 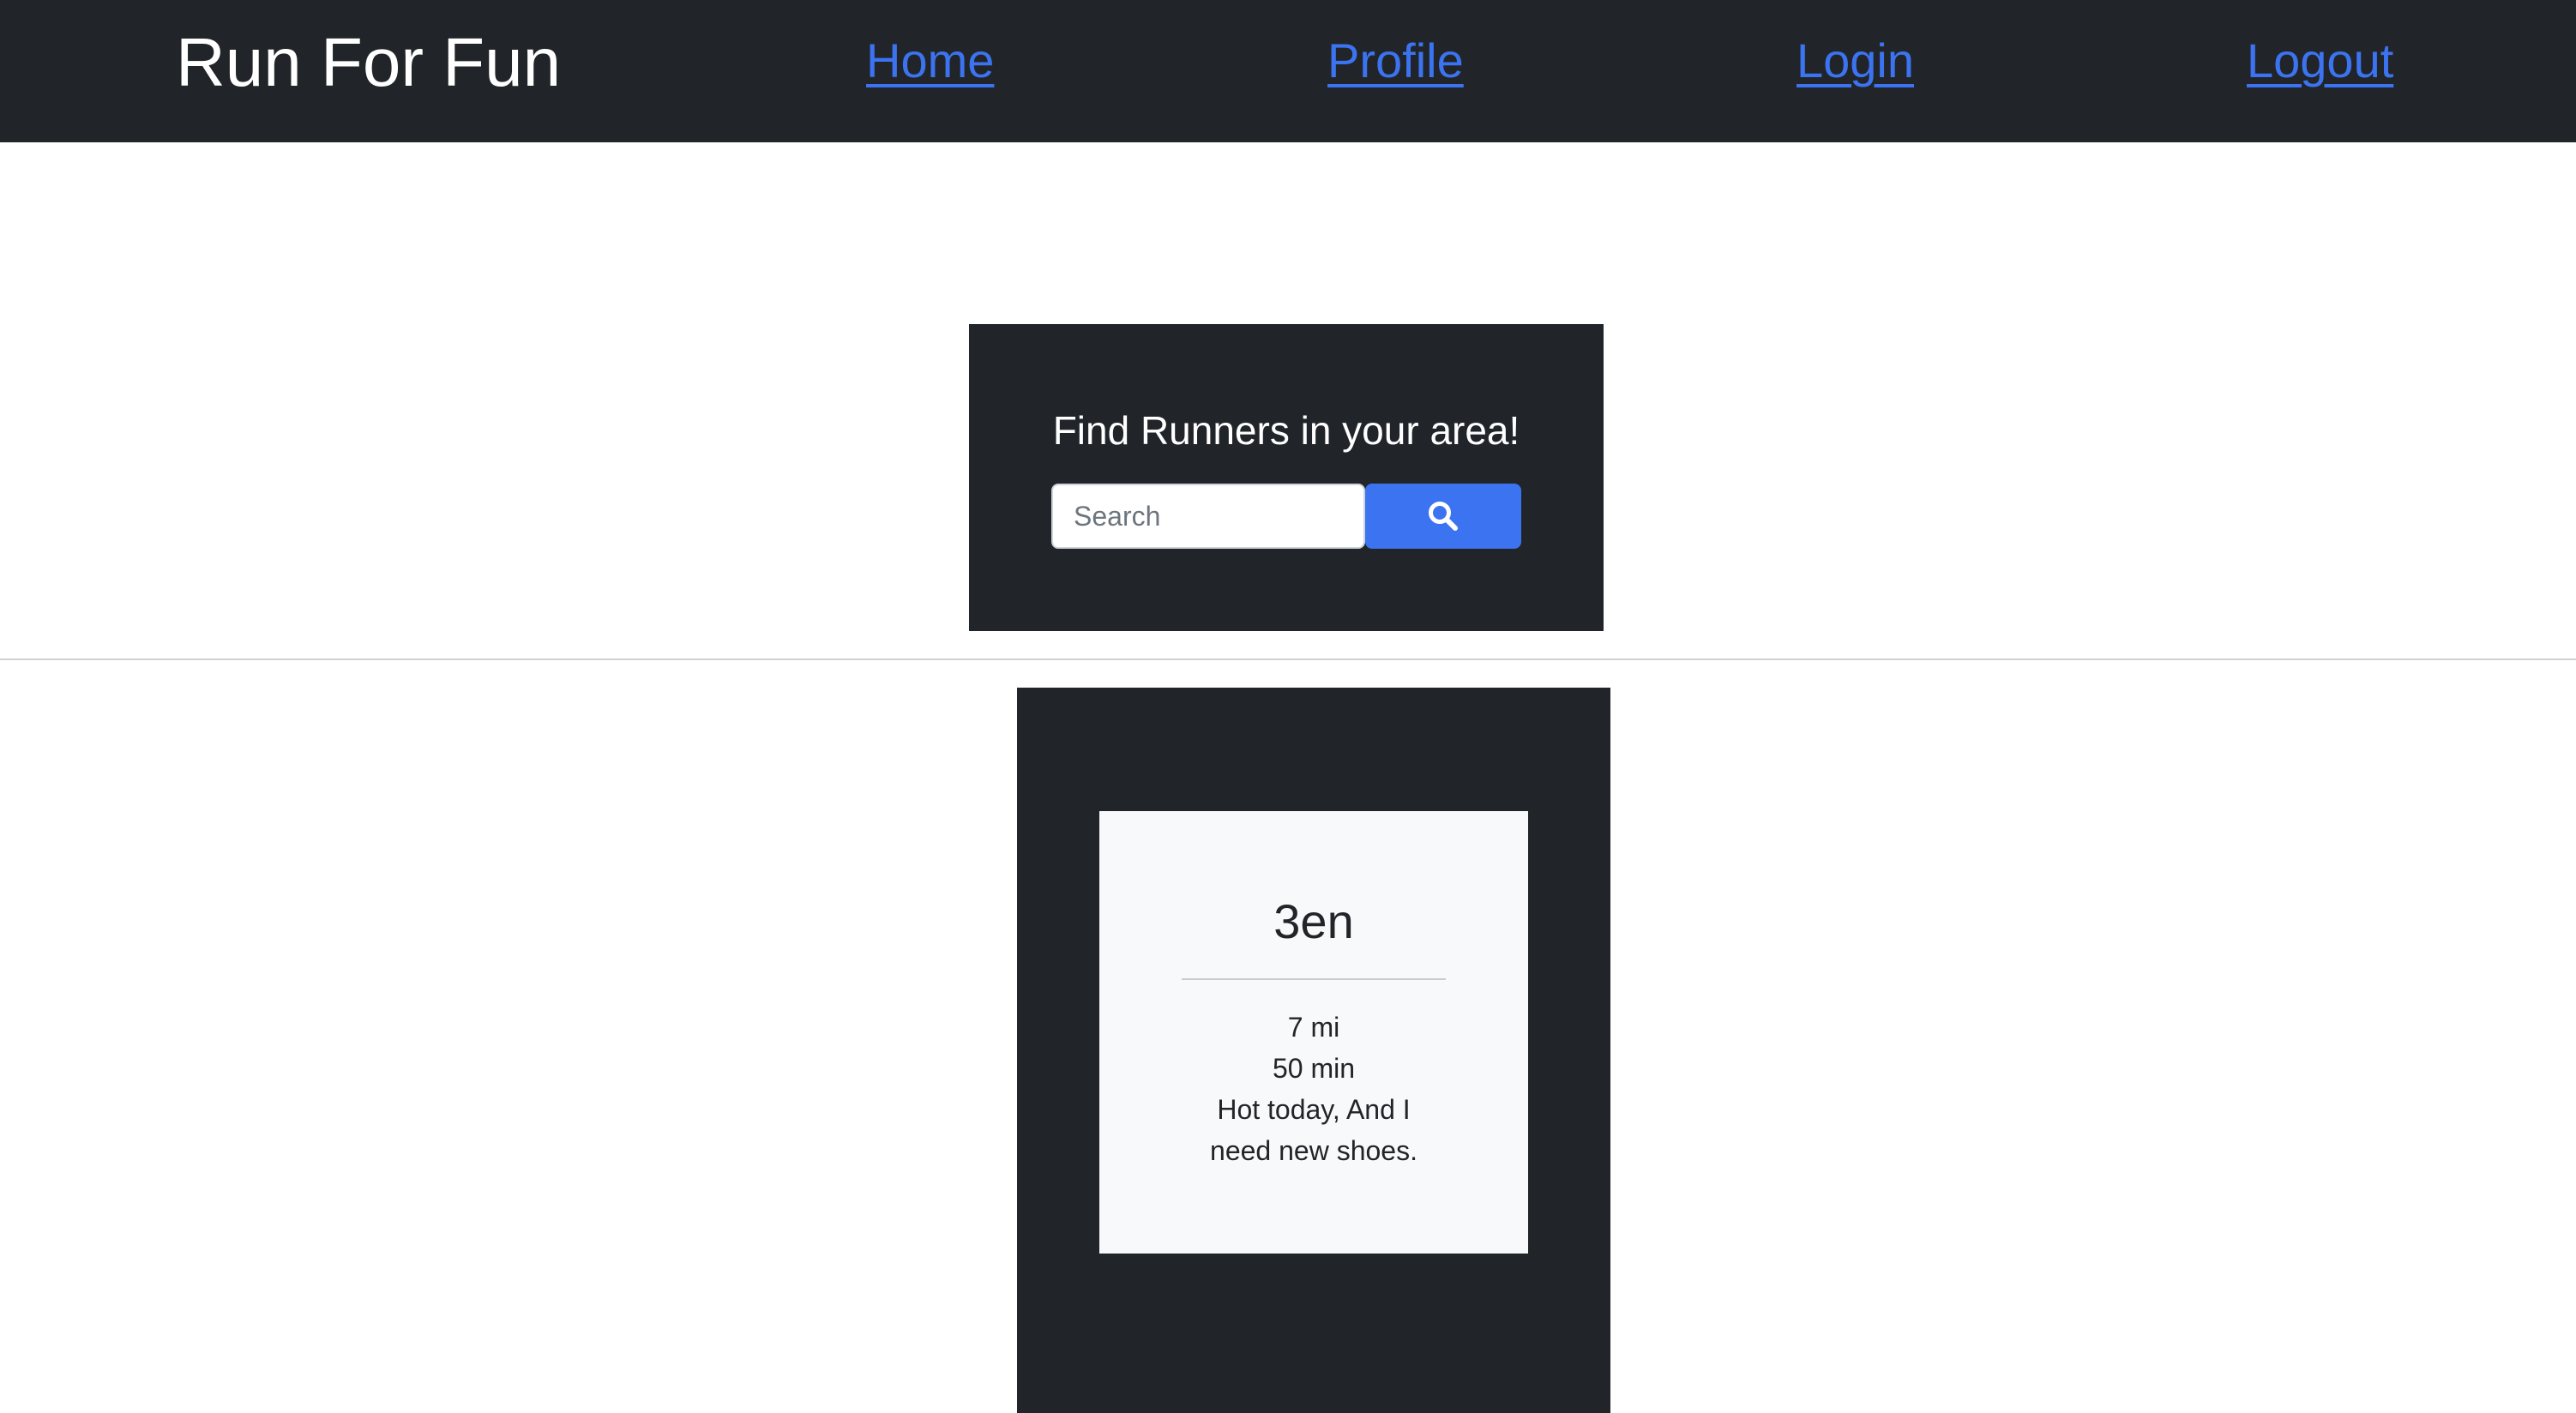 I want to click on search-icon, so click(x=1443, y=517).